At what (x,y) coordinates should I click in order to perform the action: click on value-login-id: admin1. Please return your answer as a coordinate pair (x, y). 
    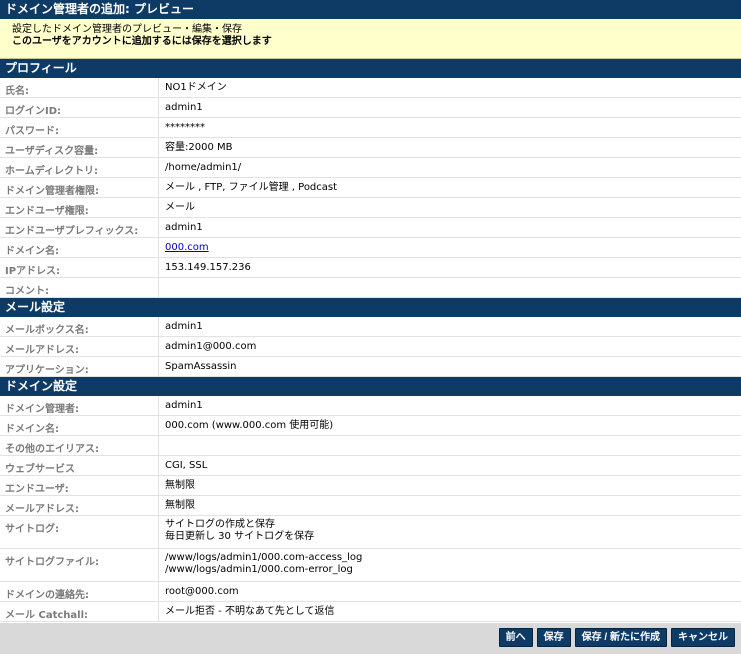
    Looking at the image, I should click on (184, 107).